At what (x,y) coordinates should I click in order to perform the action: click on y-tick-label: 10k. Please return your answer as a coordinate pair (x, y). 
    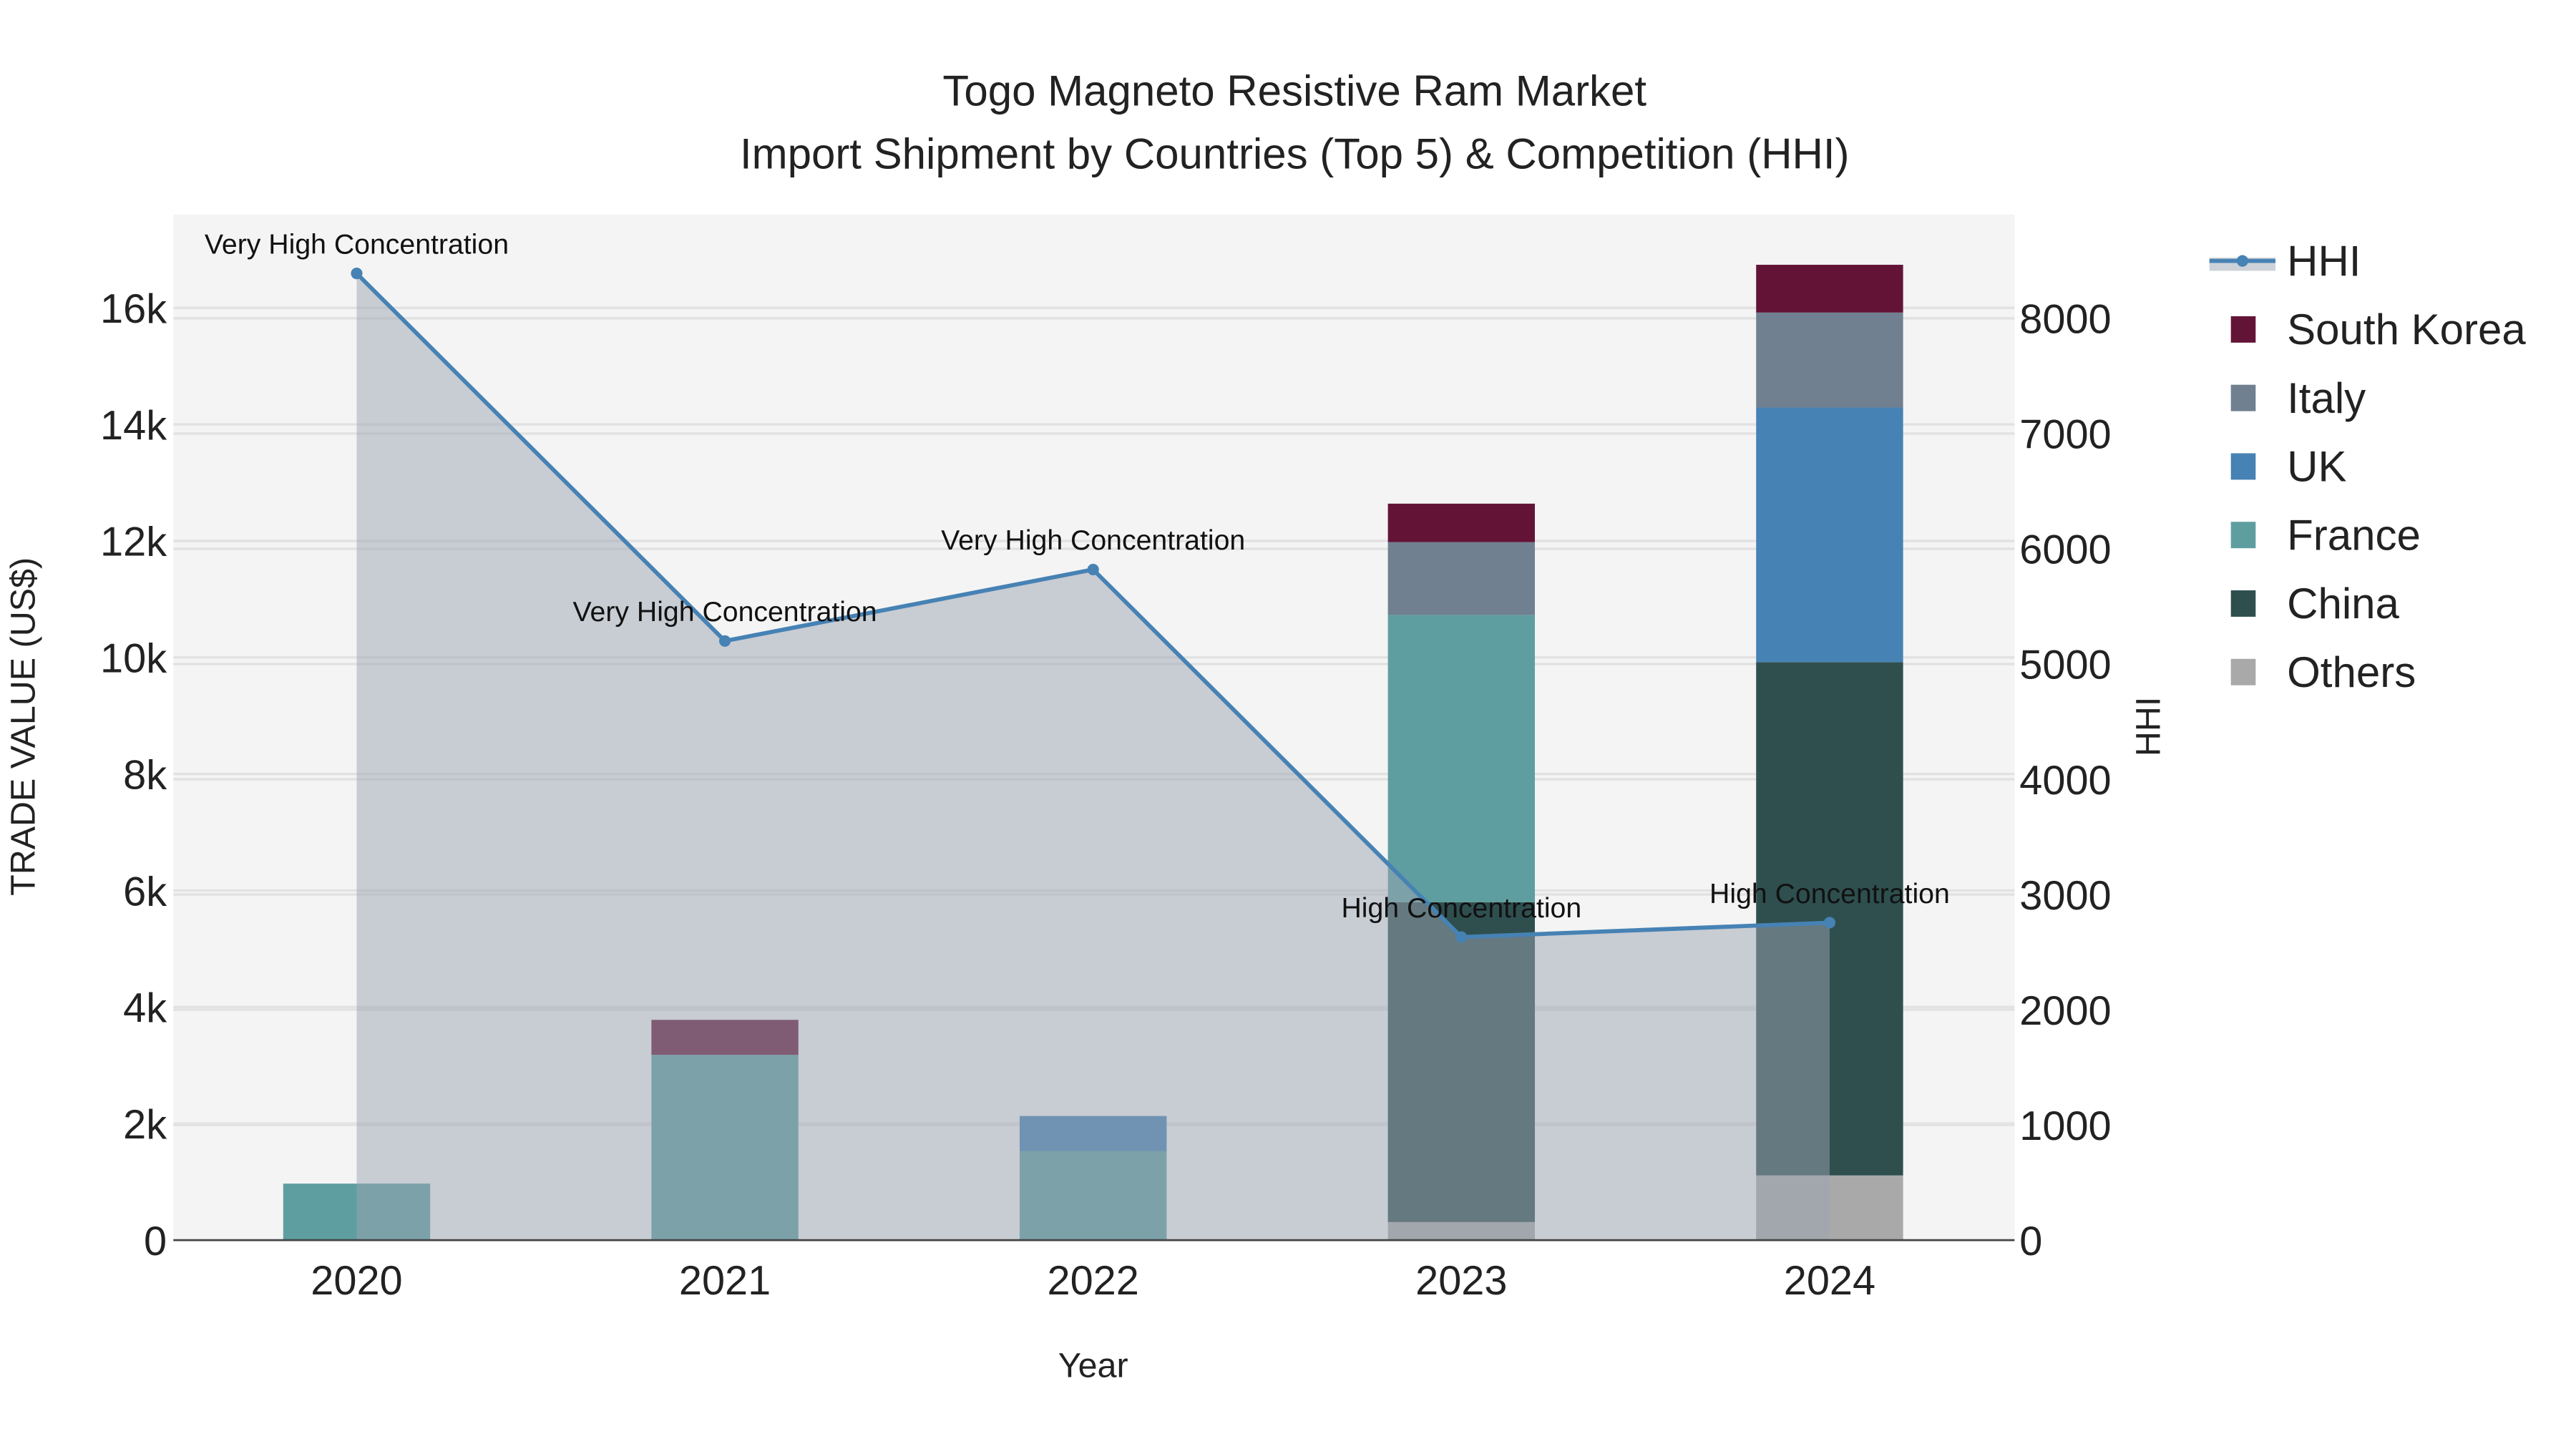
    Looking at the image, I should click on (133, 659).